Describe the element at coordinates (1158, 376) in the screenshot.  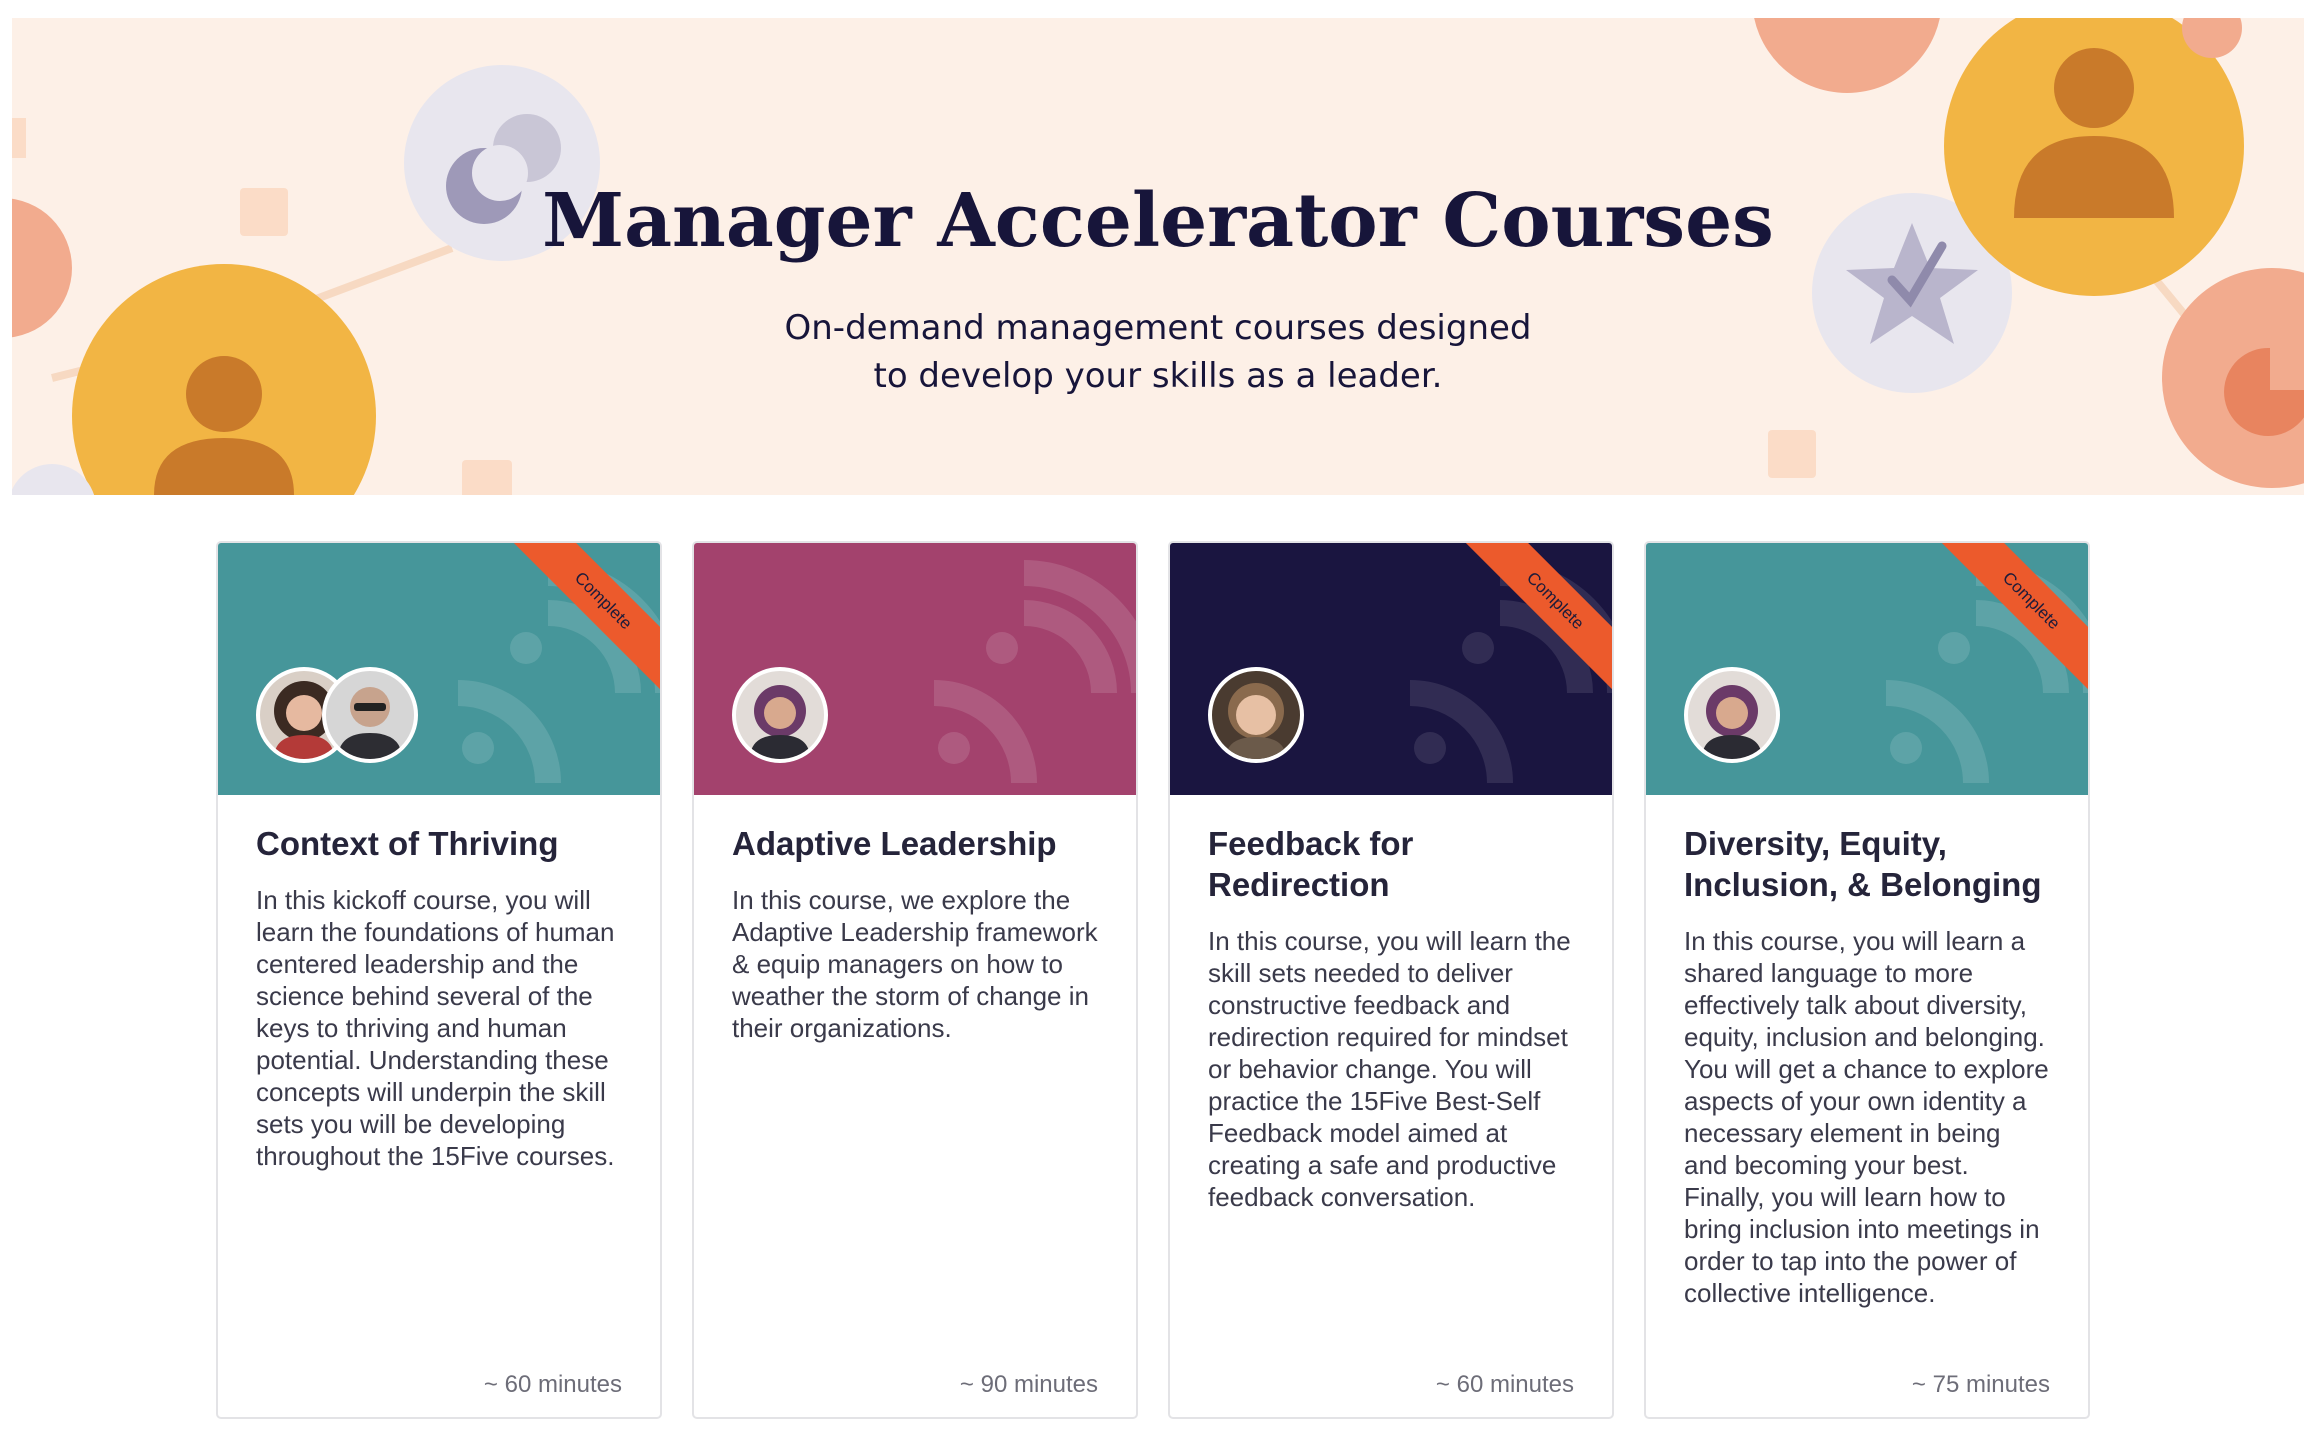
I see `subtitle-line-2: to develop your skills as a leader.` at that location.